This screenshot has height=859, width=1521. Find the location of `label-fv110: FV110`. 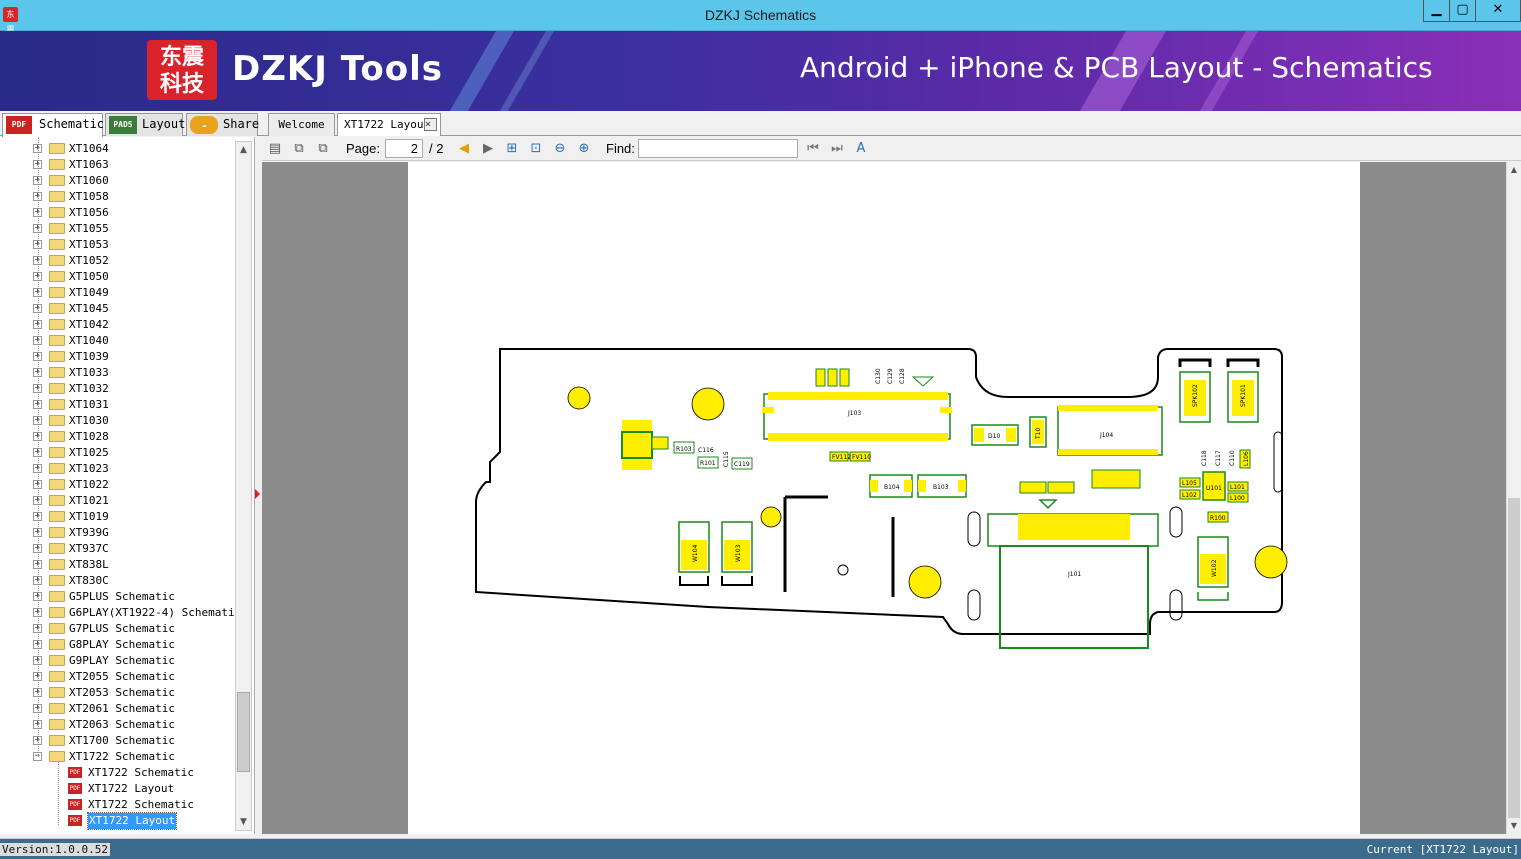

label-fv110: FV110 is located at coordinates (861, 457).